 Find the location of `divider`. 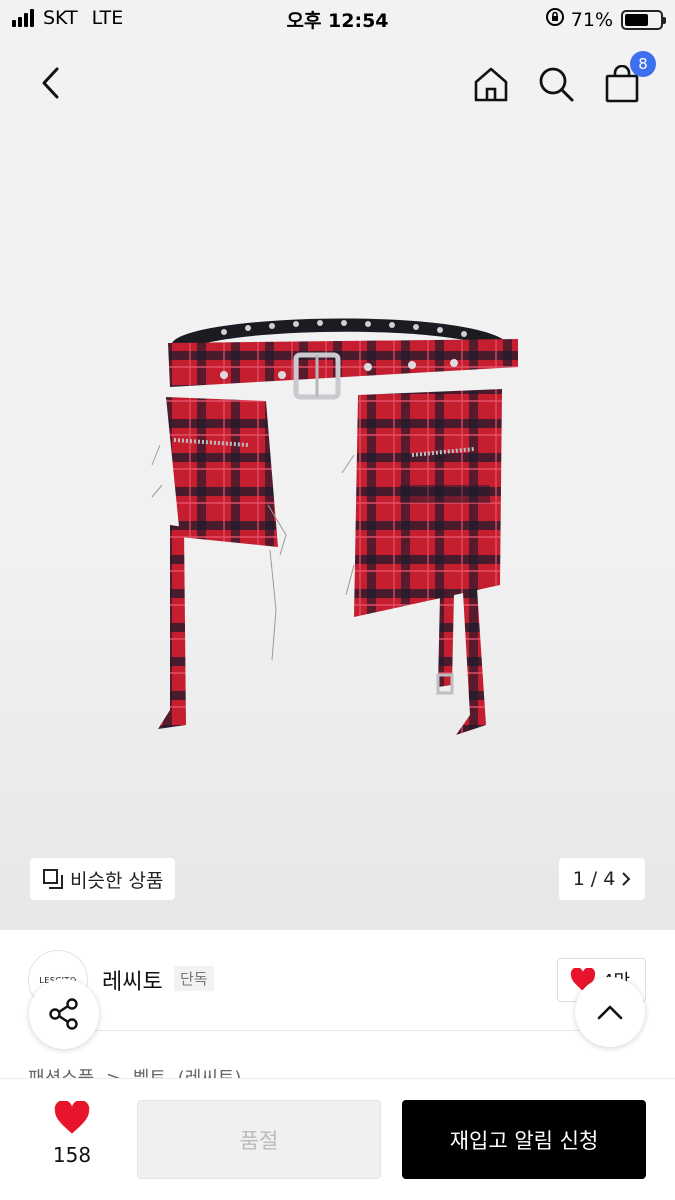

divider is located at coordinates (350, 1030).